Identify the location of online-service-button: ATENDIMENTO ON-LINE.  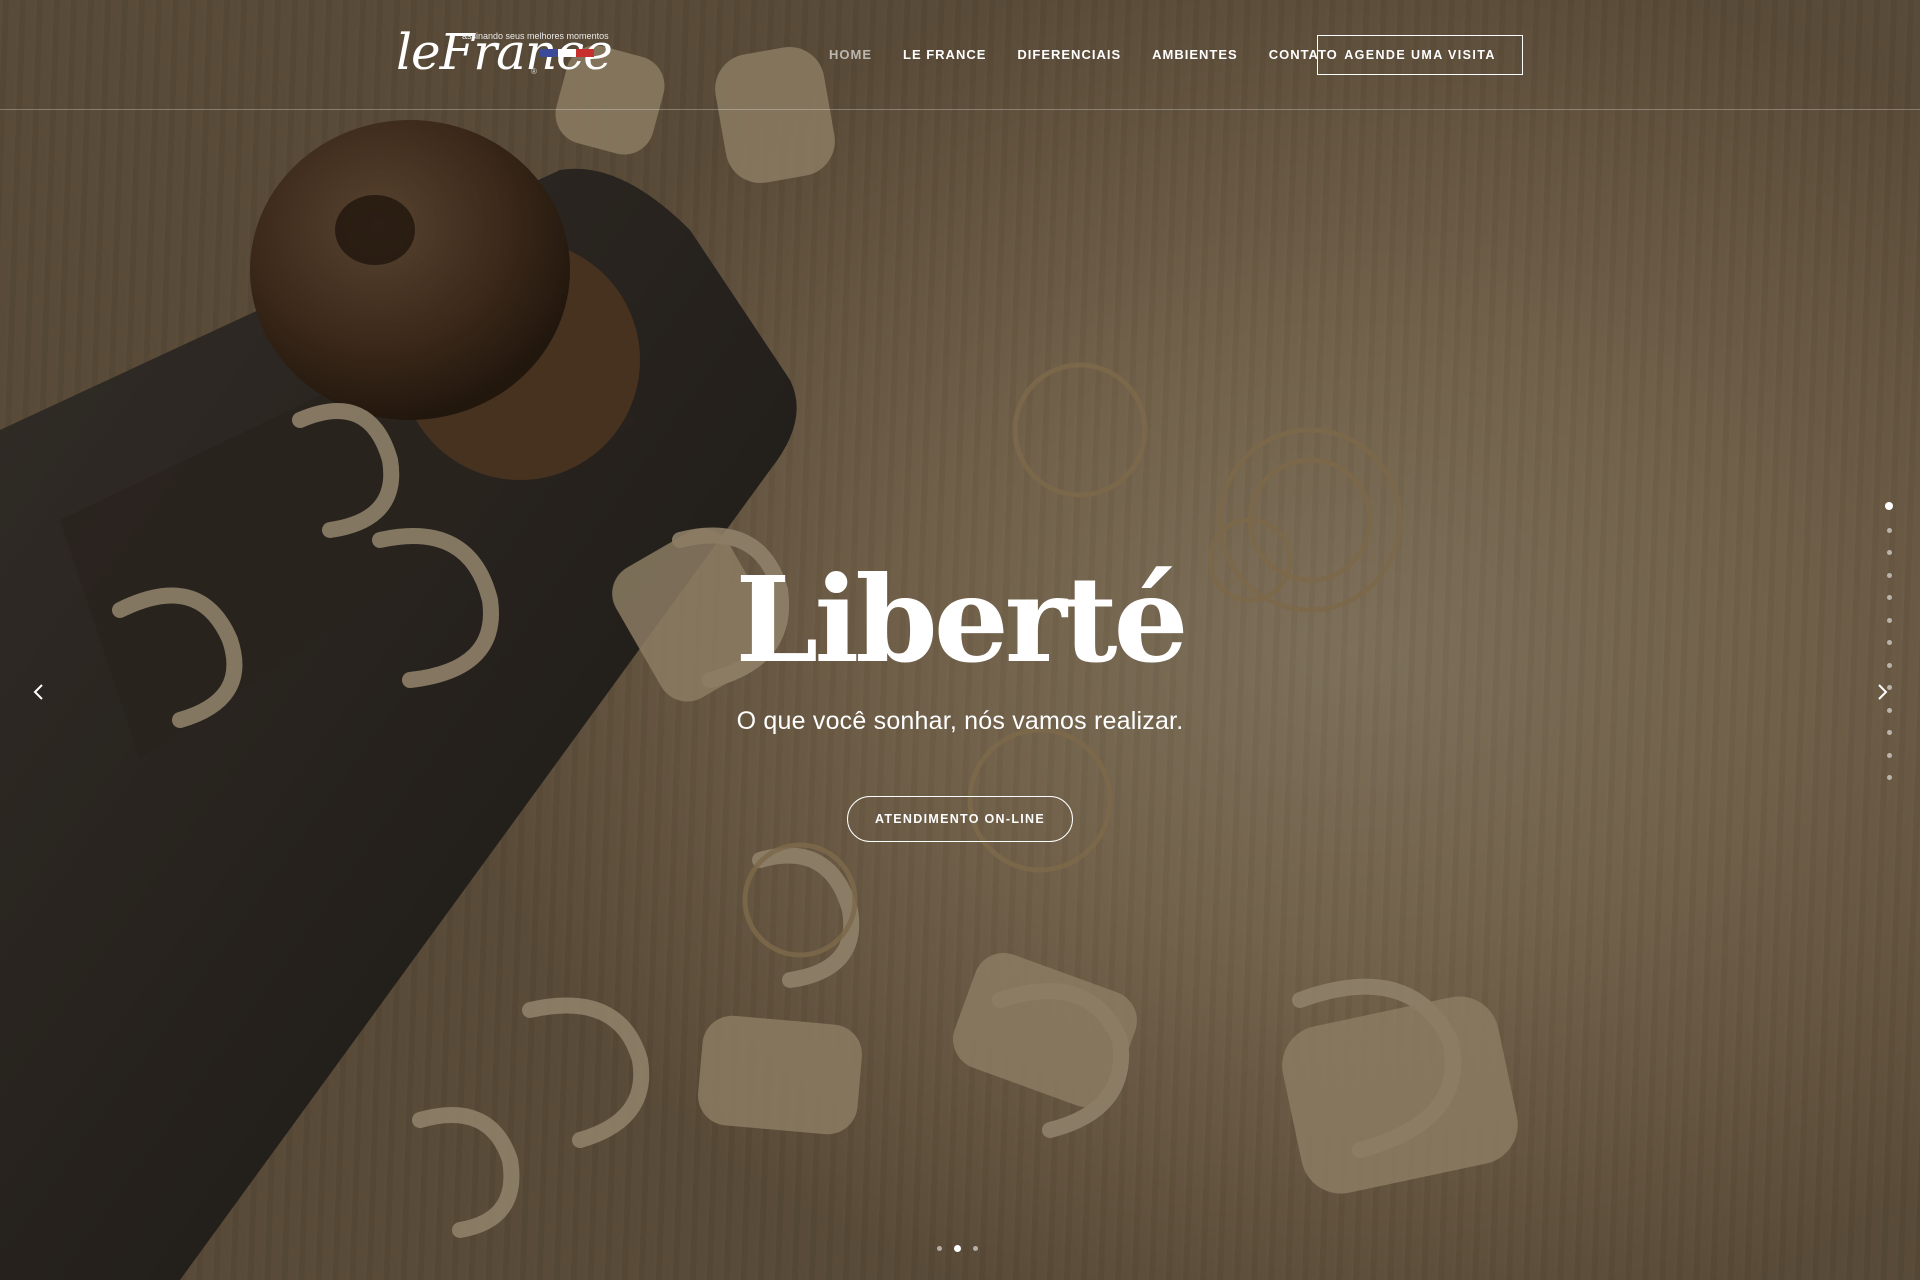
(960, 819).